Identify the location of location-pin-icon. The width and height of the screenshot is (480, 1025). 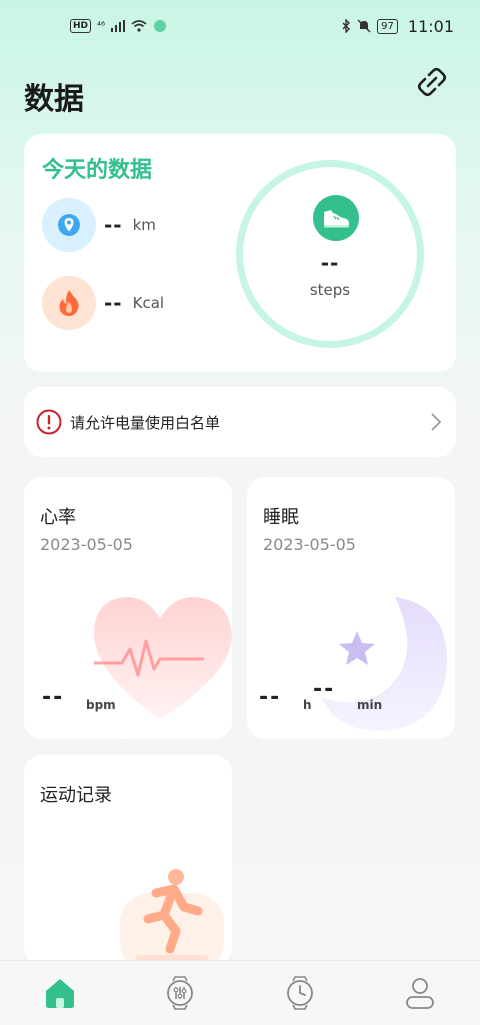
(69, 225).